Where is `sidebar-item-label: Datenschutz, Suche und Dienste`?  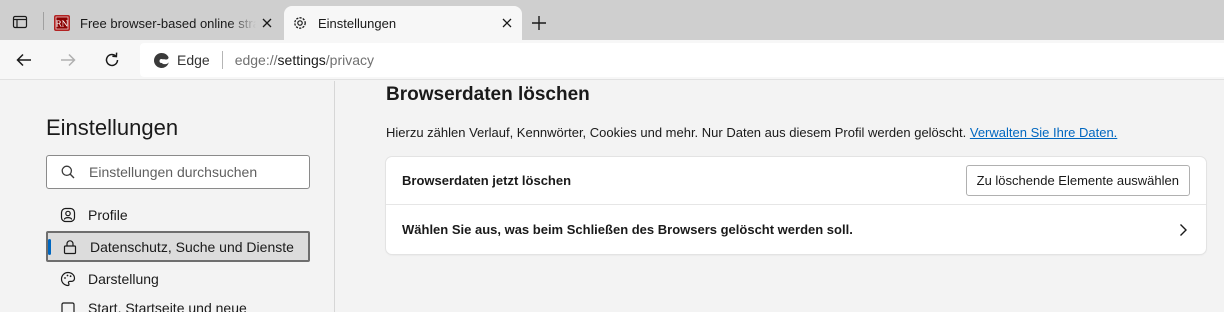
sidebar-item-label: Datenschutz, Suche und Dienste is located at coordinates (192, 246).